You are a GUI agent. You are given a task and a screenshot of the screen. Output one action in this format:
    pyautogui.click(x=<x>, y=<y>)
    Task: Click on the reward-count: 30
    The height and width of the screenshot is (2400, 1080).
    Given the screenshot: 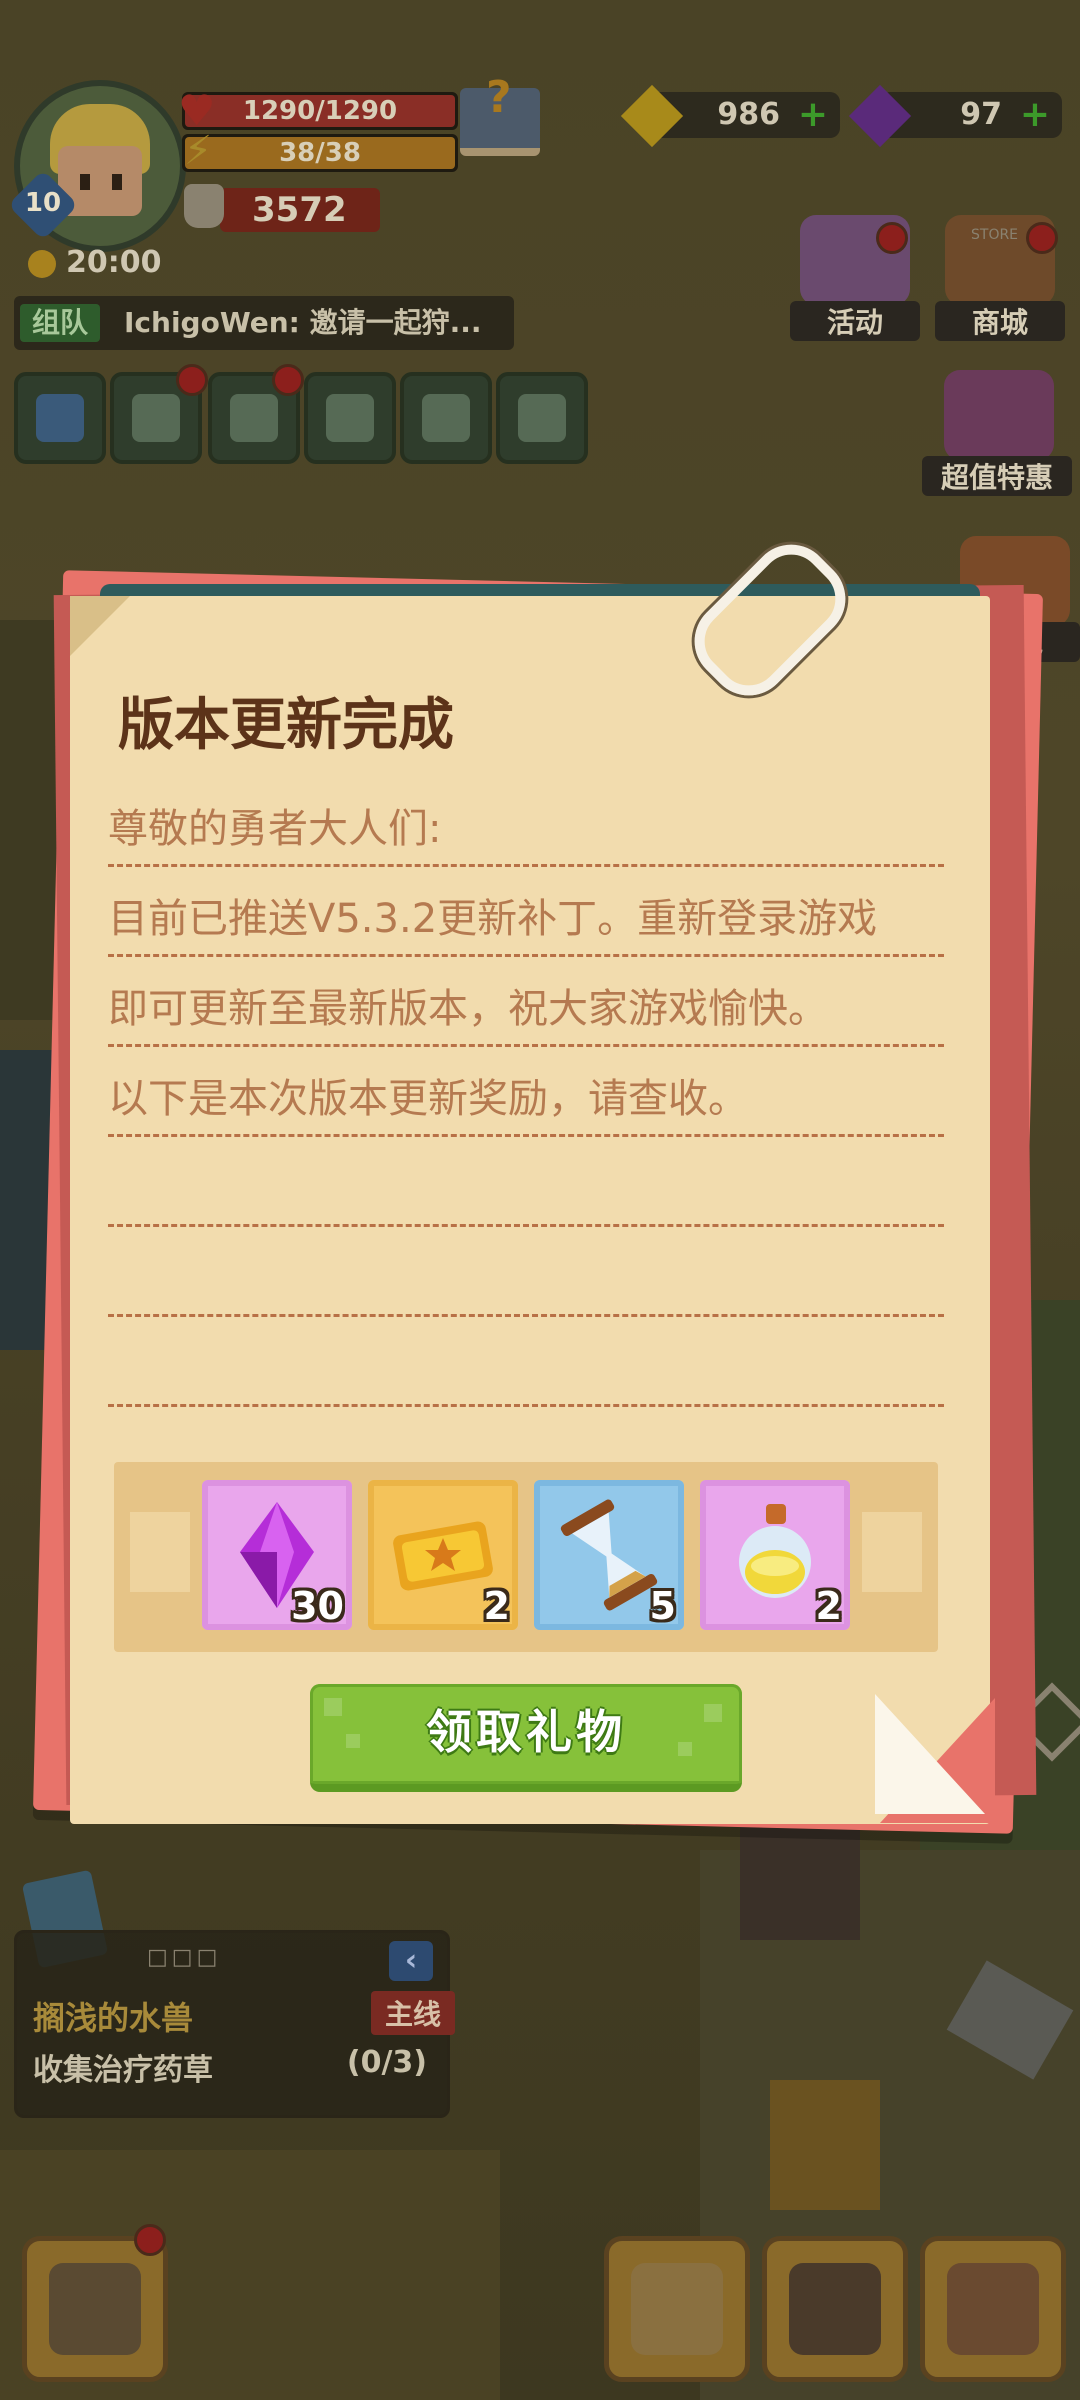 What is the action you would take?
    pyautogui.click(x=317, y=1606)
    